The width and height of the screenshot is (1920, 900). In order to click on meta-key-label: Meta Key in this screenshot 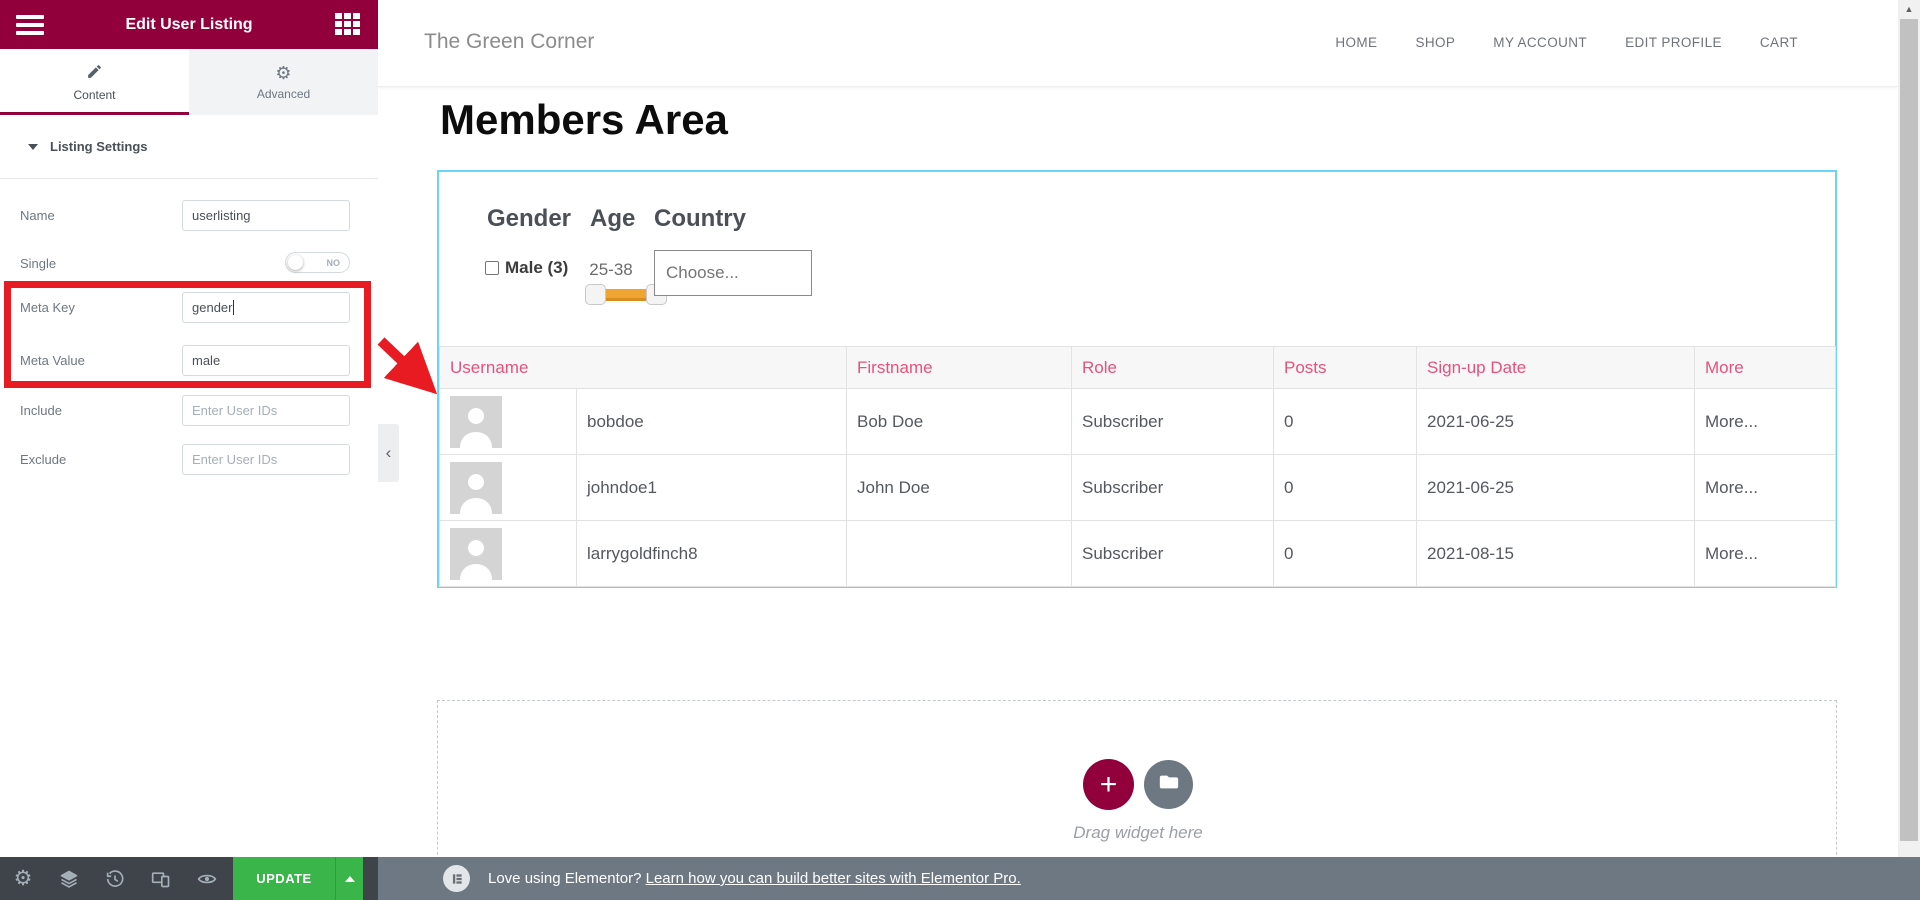, I will do `click(47, 307)`.